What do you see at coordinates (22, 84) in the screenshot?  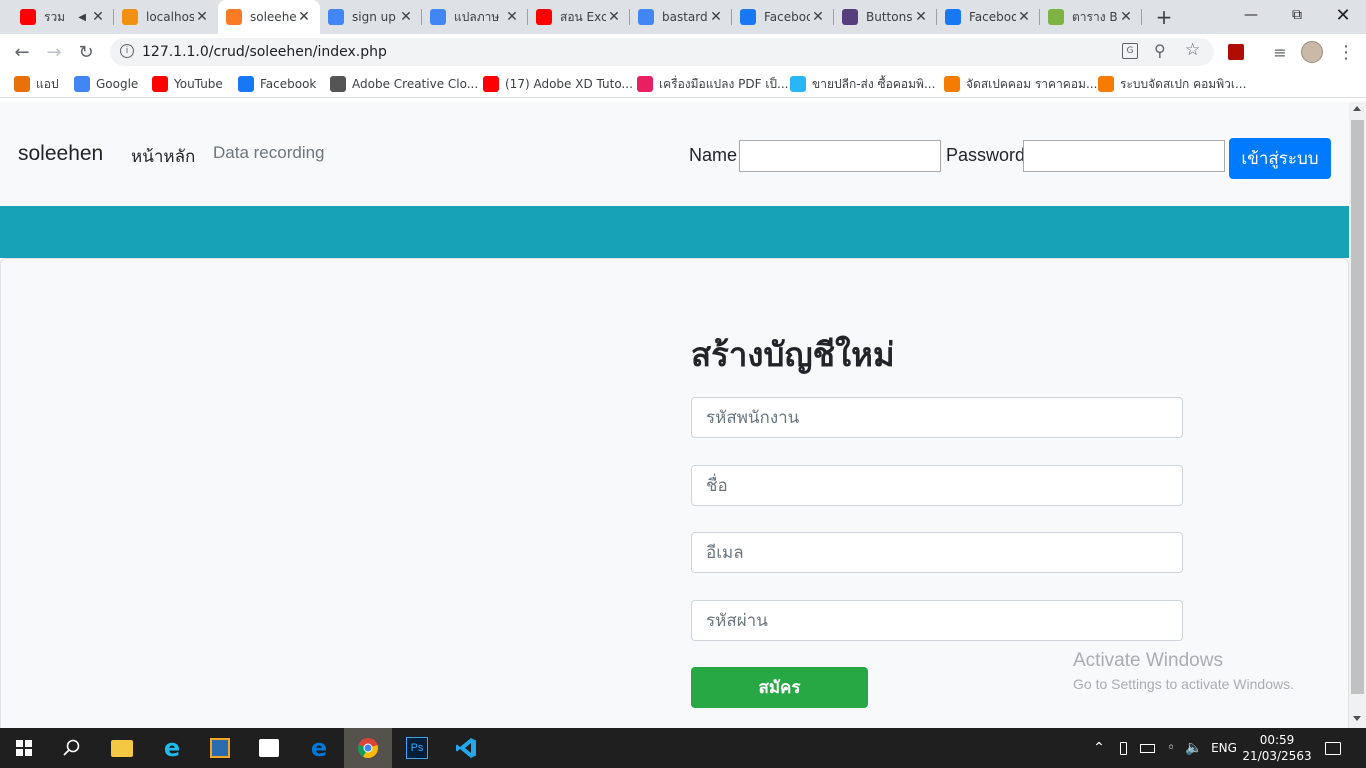 I see `apps-grid-icon` at bounding box center [22, 84].